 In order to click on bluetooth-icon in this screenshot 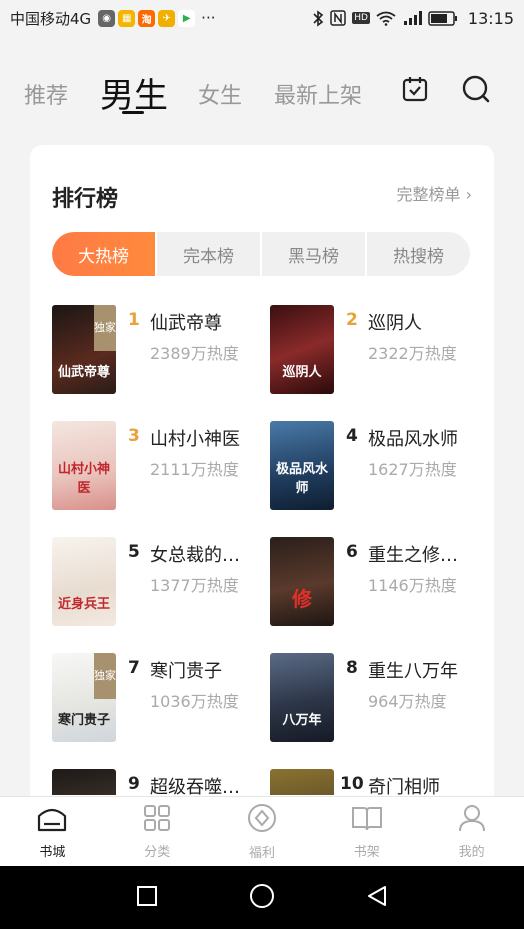, I will do `click(318, 18)`.